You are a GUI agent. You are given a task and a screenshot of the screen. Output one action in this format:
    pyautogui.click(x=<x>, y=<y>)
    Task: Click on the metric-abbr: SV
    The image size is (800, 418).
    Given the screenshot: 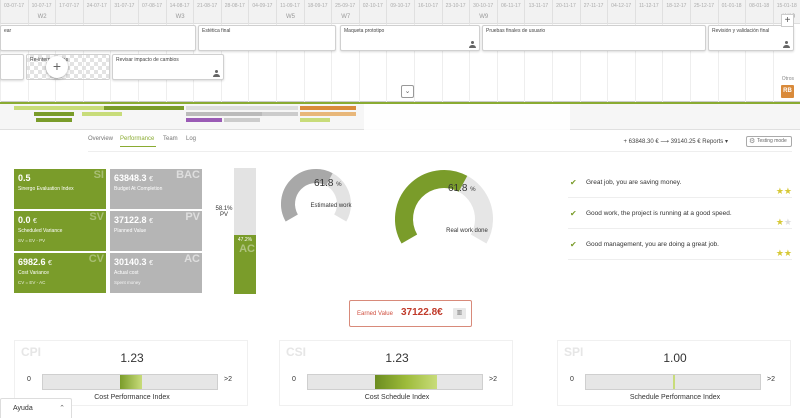 What is the action you would take?
    pyautogui.click(x=96, y=217)
    